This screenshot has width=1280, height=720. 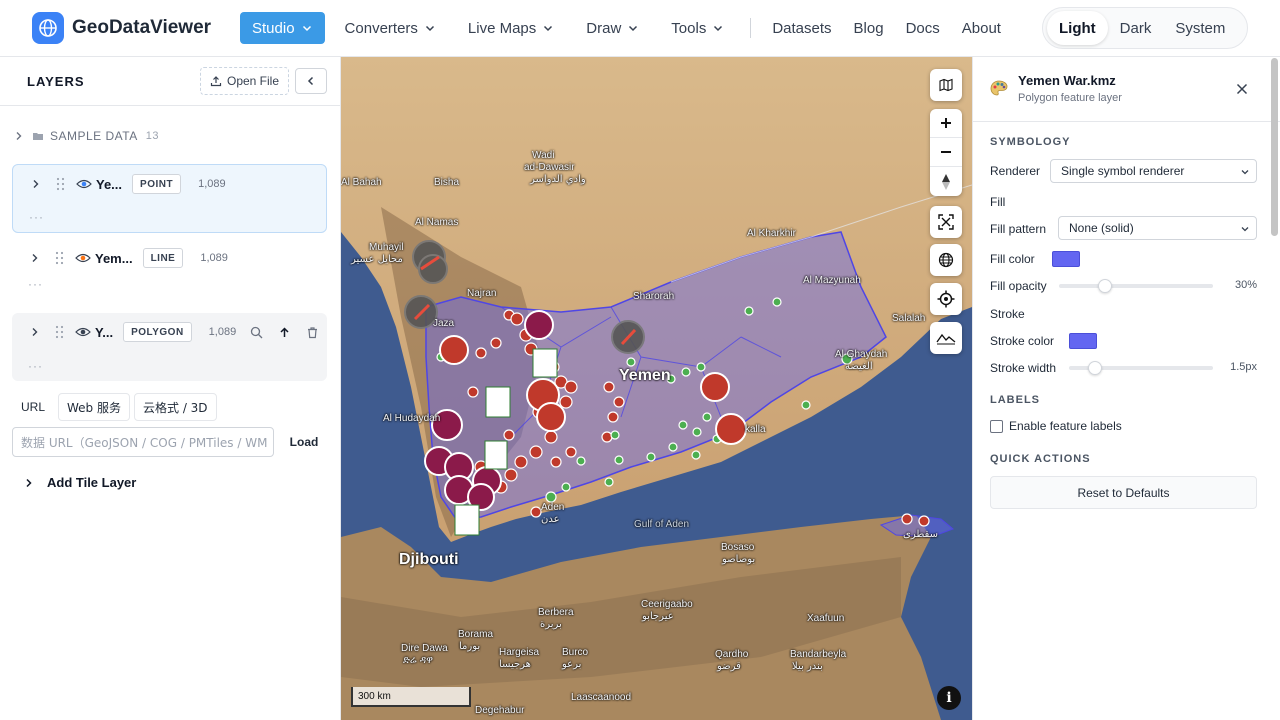 I want to click on locate-button, so click(x=946, y=299).